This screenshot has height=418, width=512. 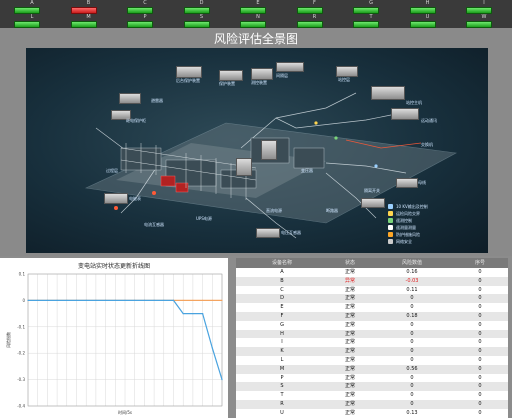 What do you see at coordinates (314, 3) in the screenshot?
I see `status-cell-label: F` at bounding box center [314, 3].